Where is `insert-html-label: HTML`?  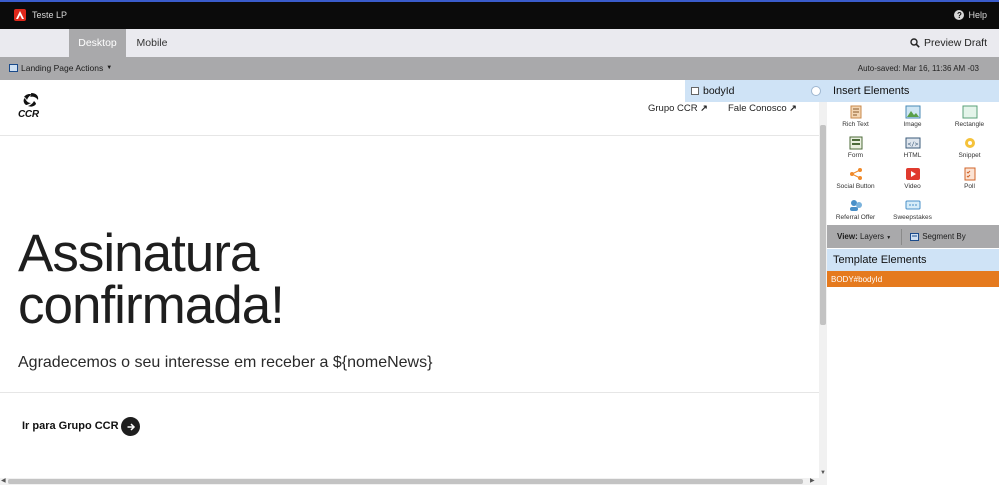
insert-html-label: HTML is located at coordinates (912, 155).